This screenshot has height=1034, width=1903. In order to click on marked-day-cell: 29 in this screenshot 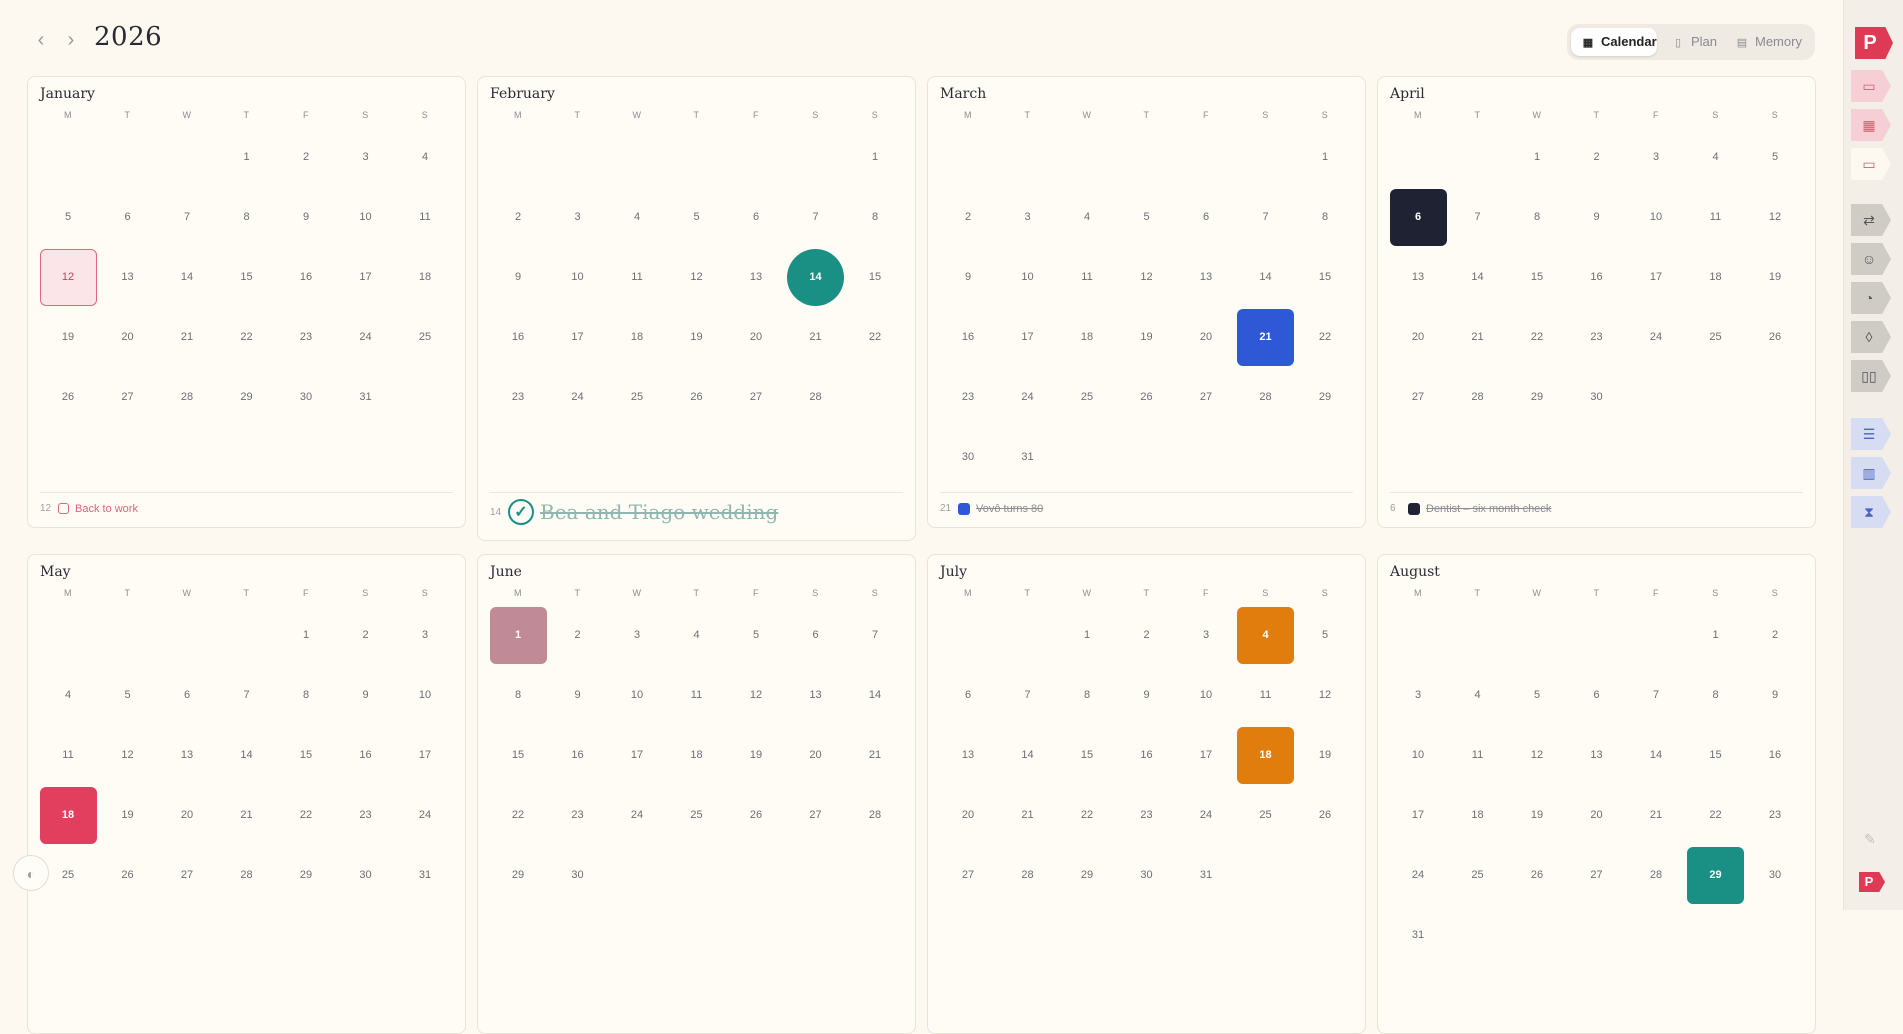, I will do `click(1715, 875)`.